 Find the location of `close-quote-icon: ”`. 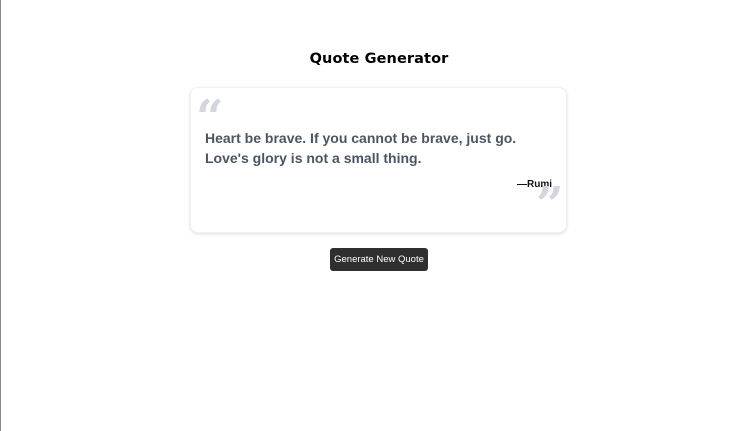

close-quote-icon: ” is located at coordinates (550, 205).